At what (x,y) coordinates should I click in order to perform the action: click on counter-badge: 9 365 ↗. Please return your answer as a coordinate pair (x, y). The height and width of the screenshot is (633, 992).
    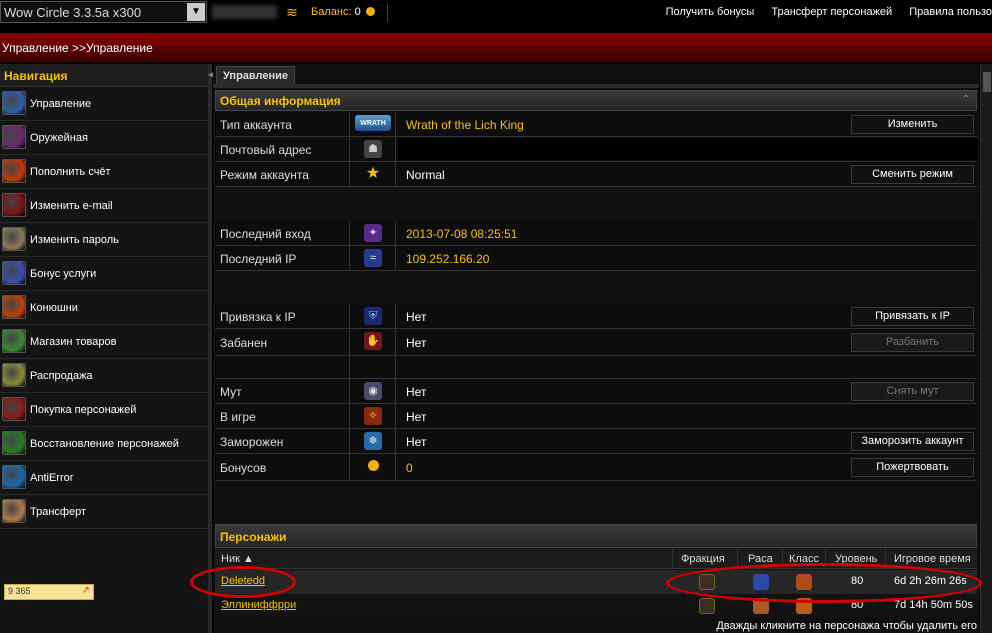
    Looking at the image, I should click on (49, 592).